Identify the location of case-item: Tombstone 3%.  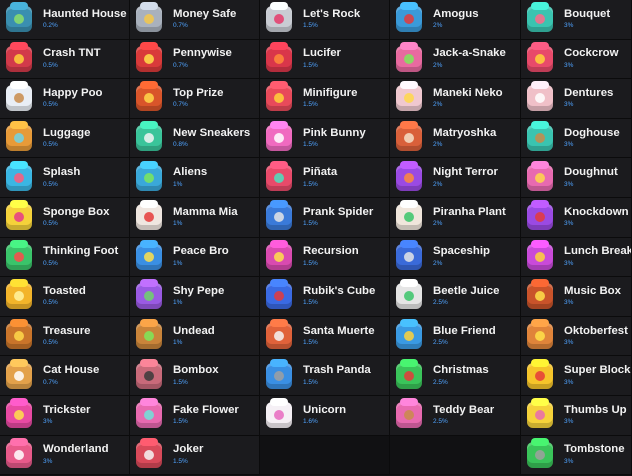
(576, 455).